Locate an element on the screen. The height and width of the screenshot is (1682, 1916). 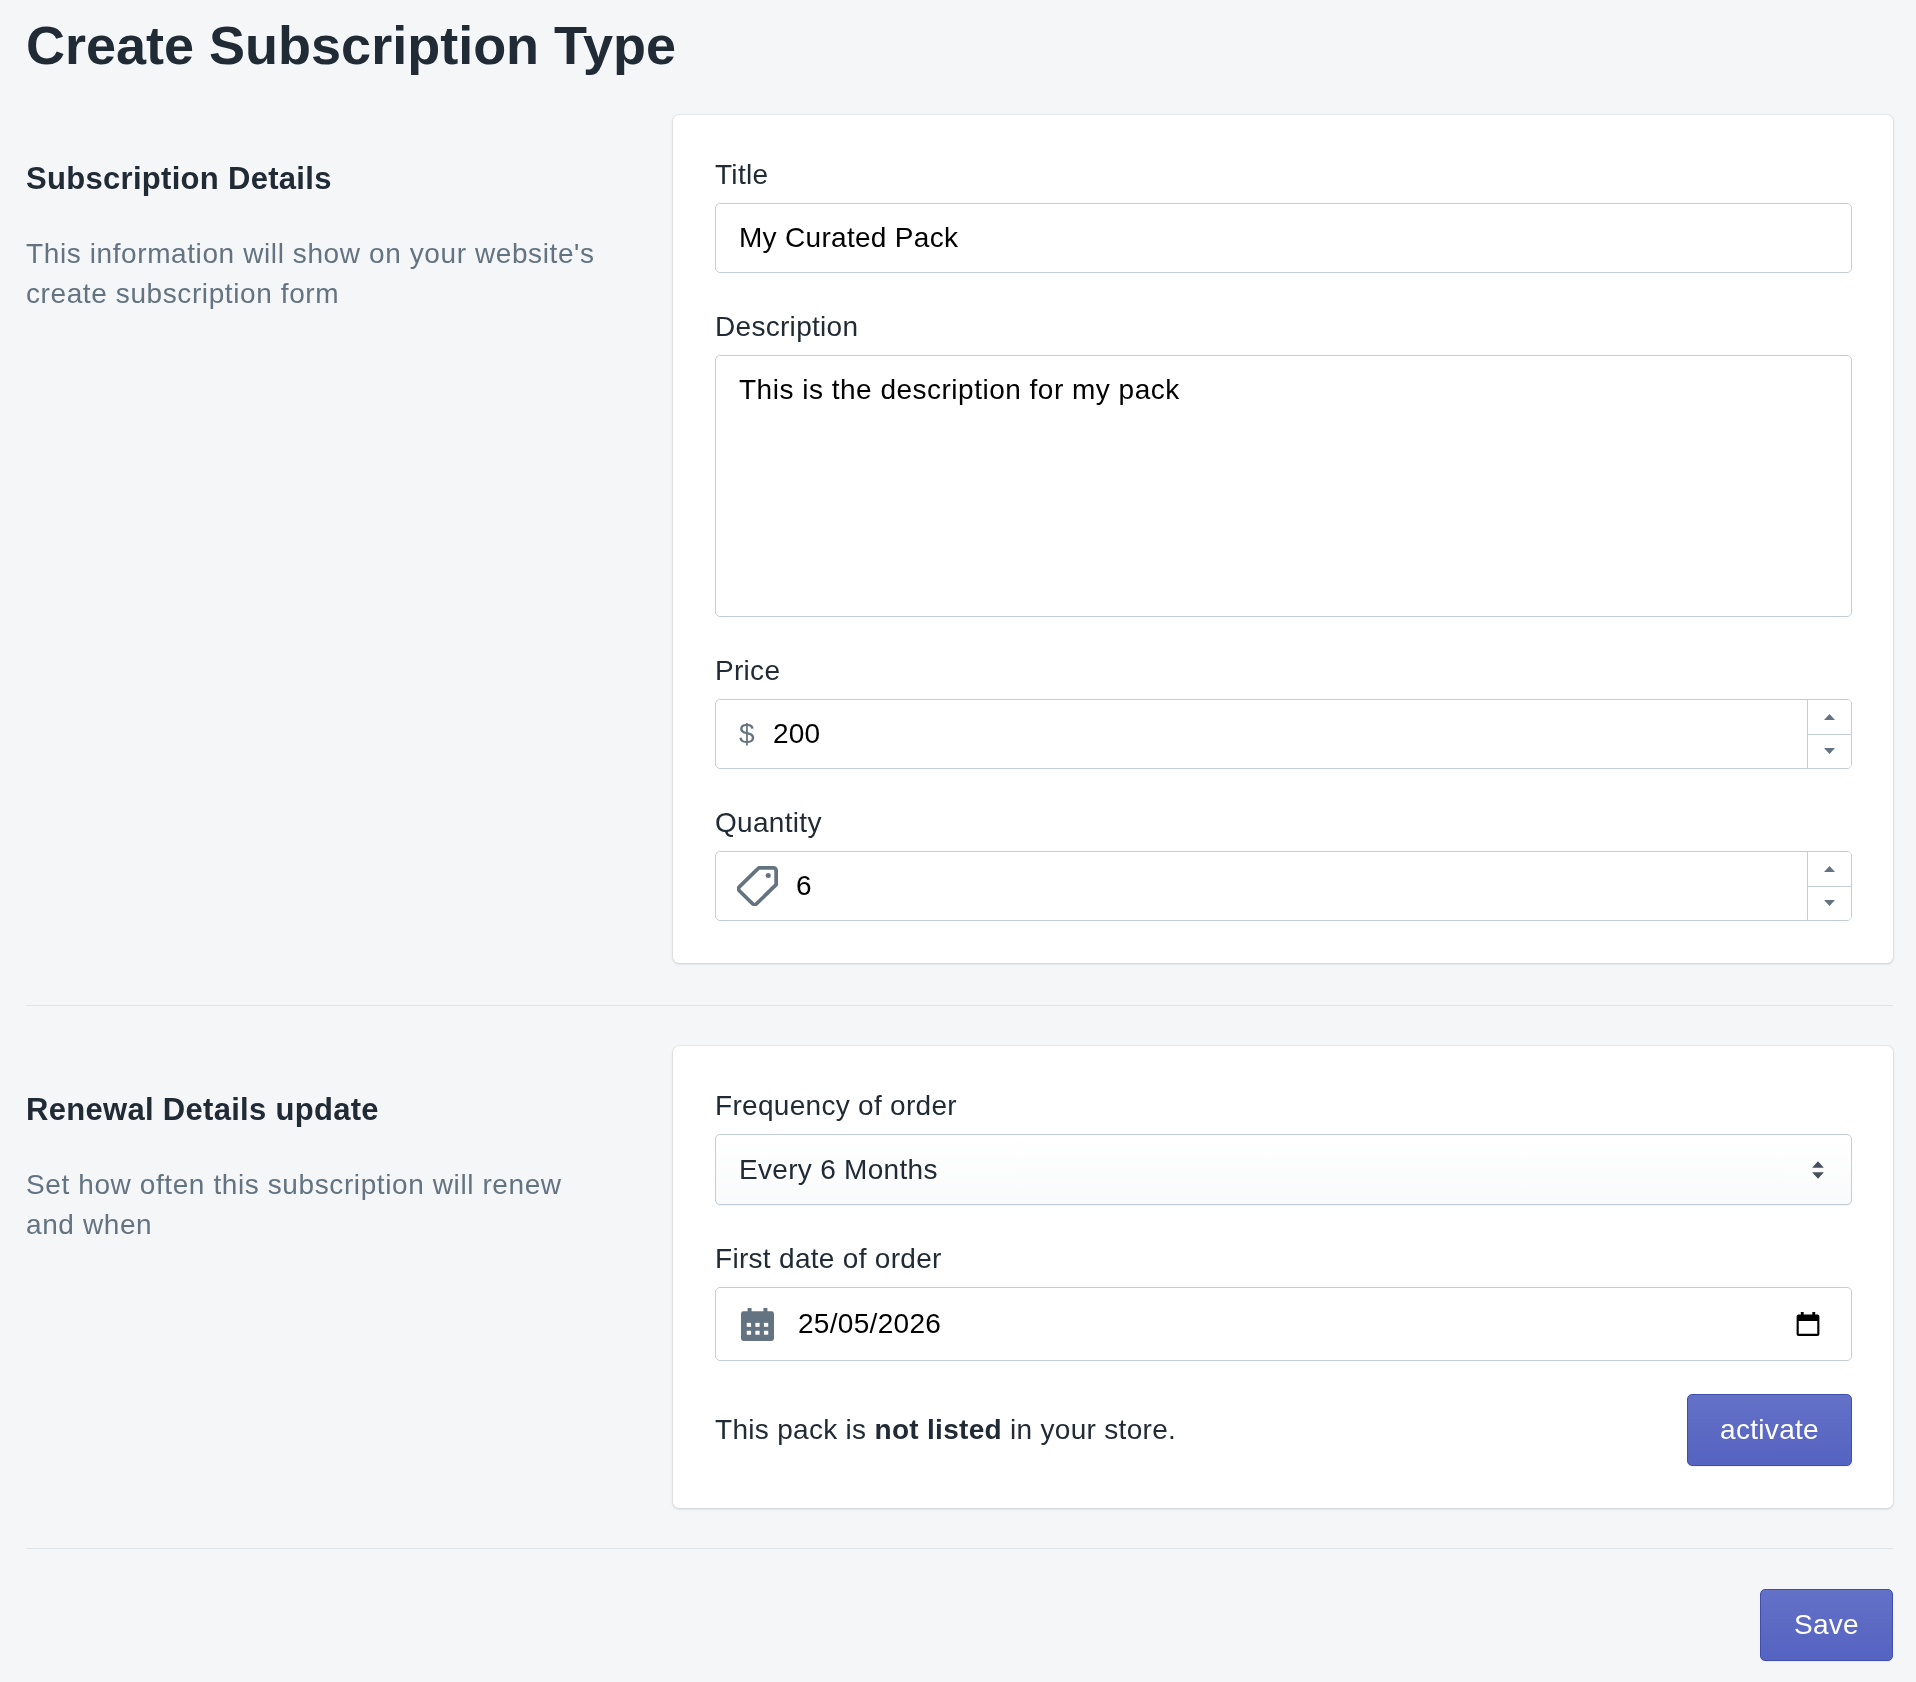
section-description: This information will show on your website's create subscription form is located at coordinates (311, 274).